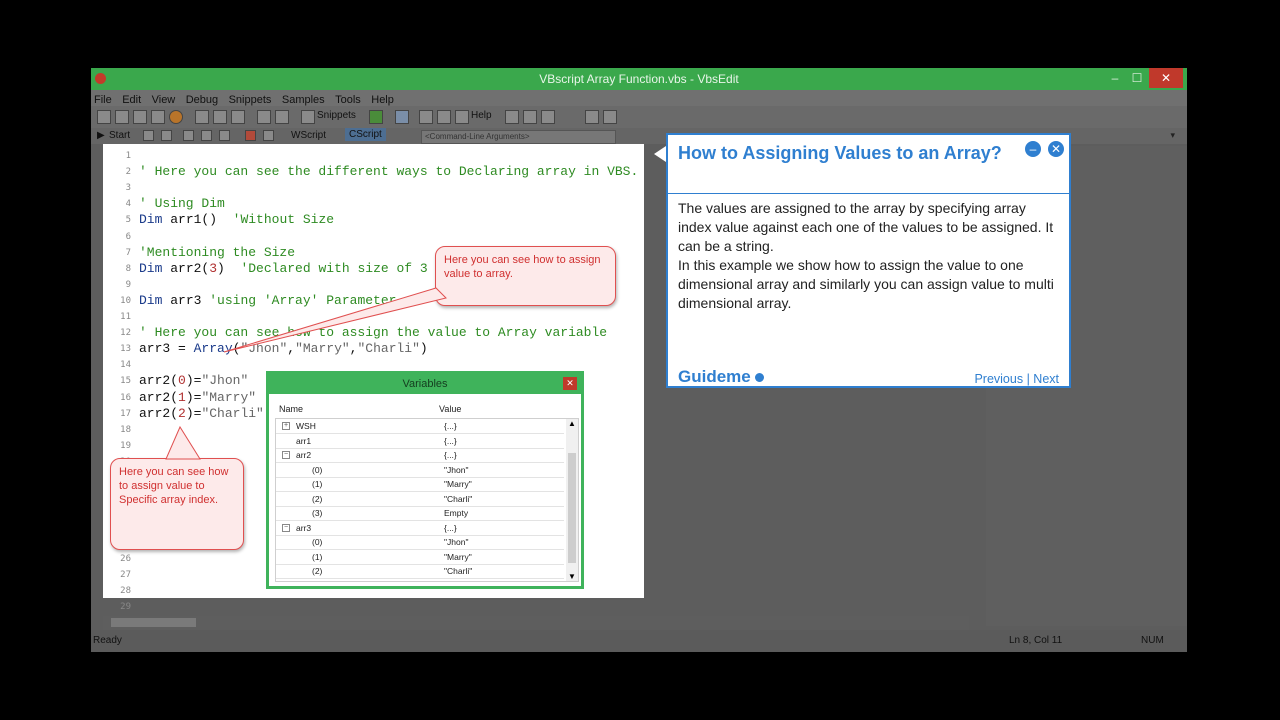 The height and width of the screenshot is (720, 1280). I want to click on menu-samples: Samples, so click(303, 99).